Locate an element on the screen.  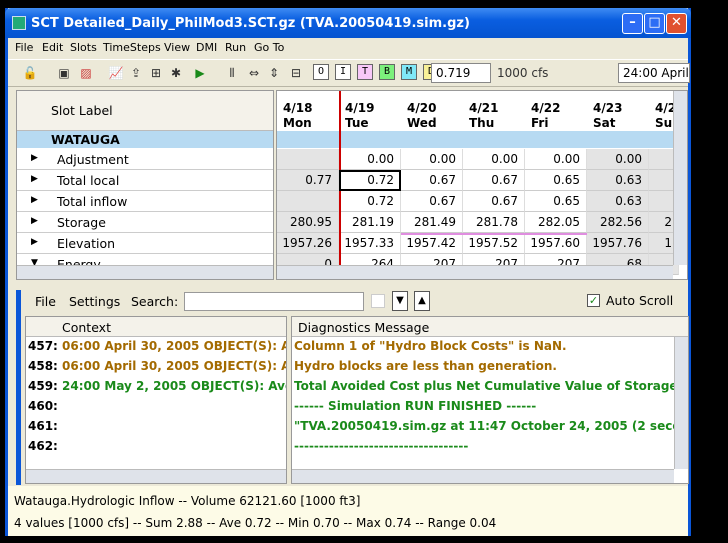
search-option-box is located at coordinates (378, 301).